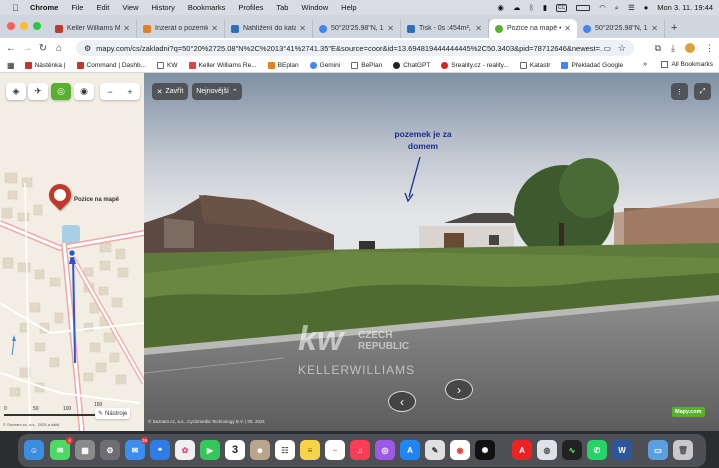 This screenshot has height=468, width=719. What do you see at coordinates (167, 65) in the screenshot?
I see `bookmark-kw-folder: KW` at bounding box center [167, 65].